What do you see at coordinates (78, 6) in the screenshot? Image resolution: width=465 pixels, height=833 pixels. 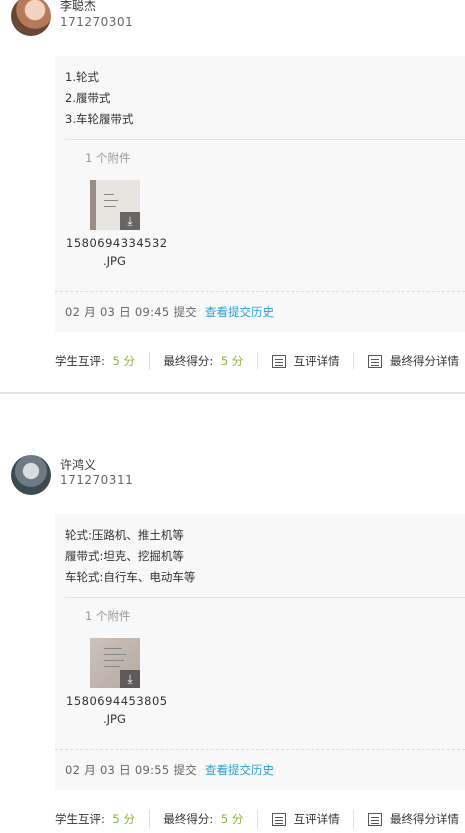 I see `student-name: 李聪杰` at bounding box center [78, 6].